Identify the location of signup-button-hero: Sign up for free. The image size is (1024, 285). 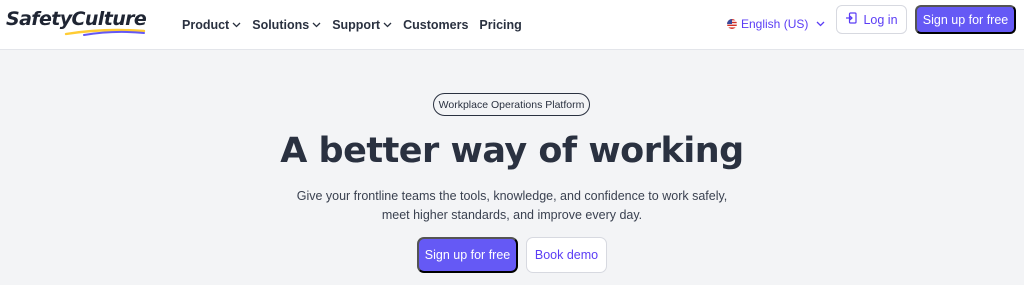
(467, 255).